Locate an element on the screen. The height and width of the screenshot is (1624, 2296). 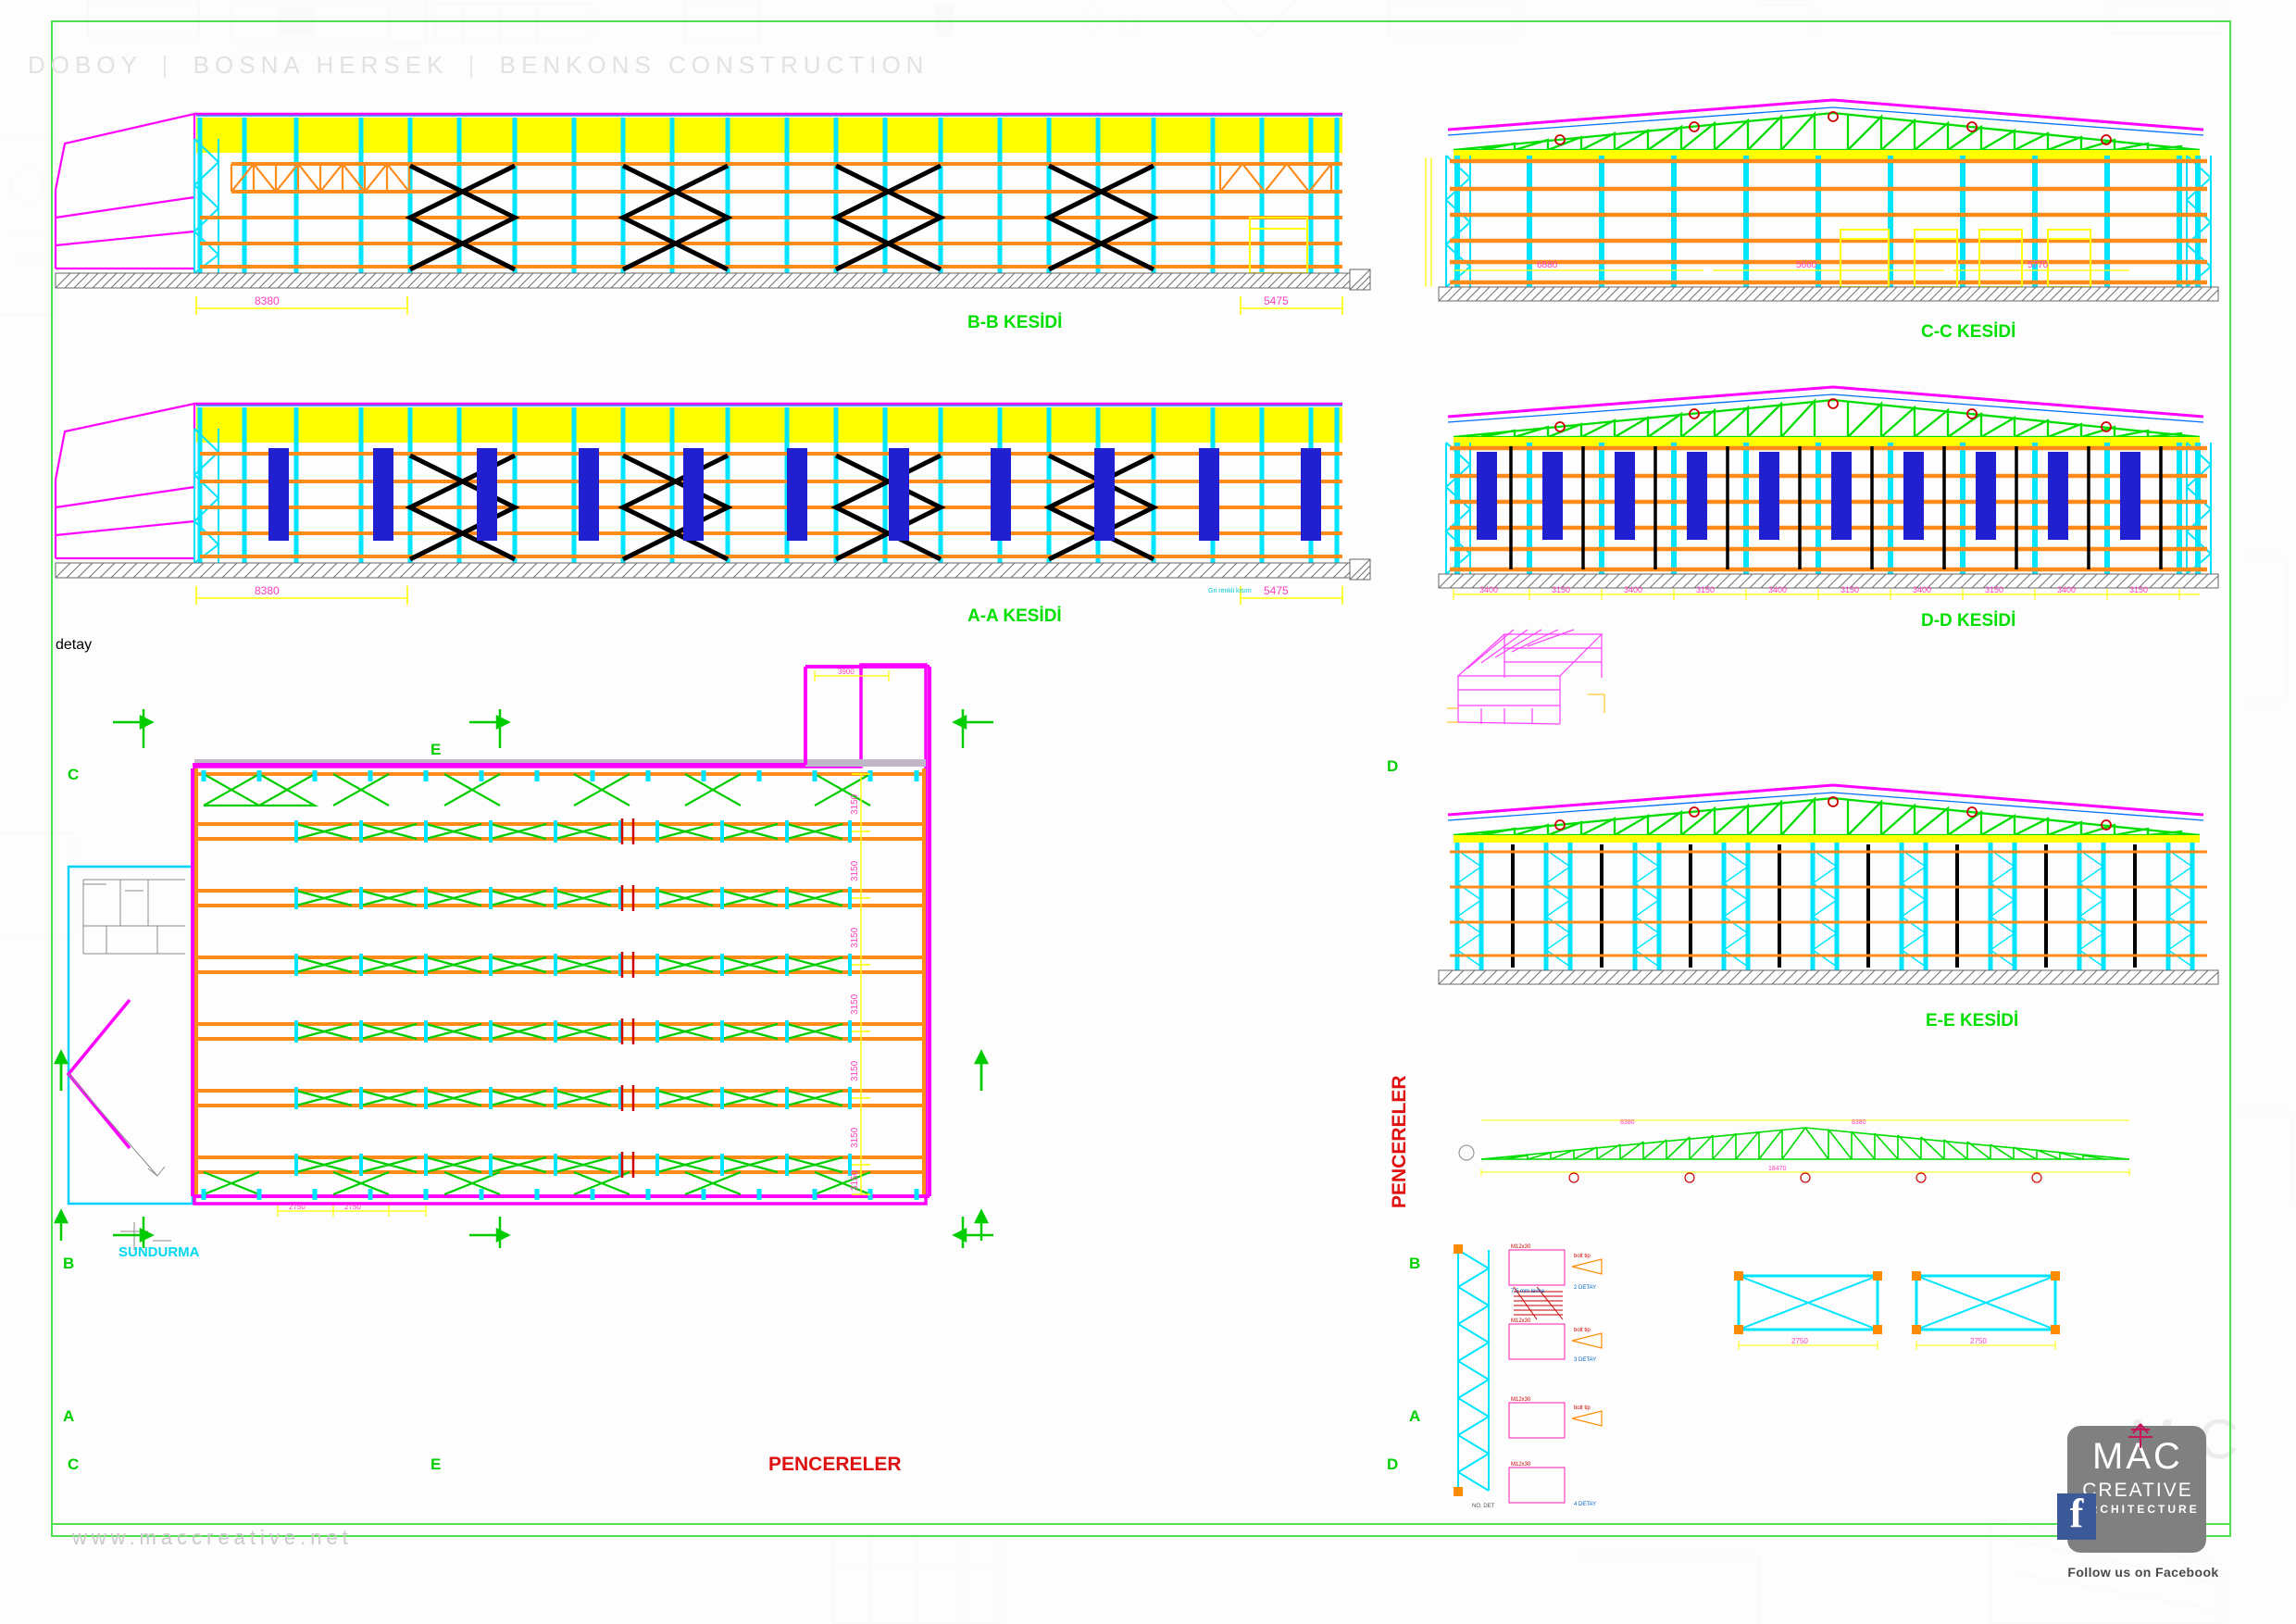
caption-dd: D-D KESİDİ is located at coordinates (1968, 621).